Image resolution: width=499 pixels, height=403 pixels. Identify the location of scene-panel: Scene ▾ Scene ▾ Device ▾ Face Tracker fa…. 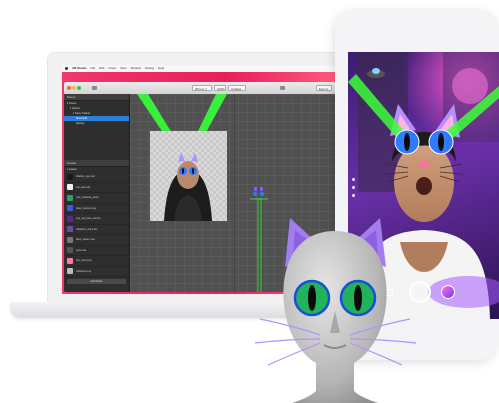
(97, 193).